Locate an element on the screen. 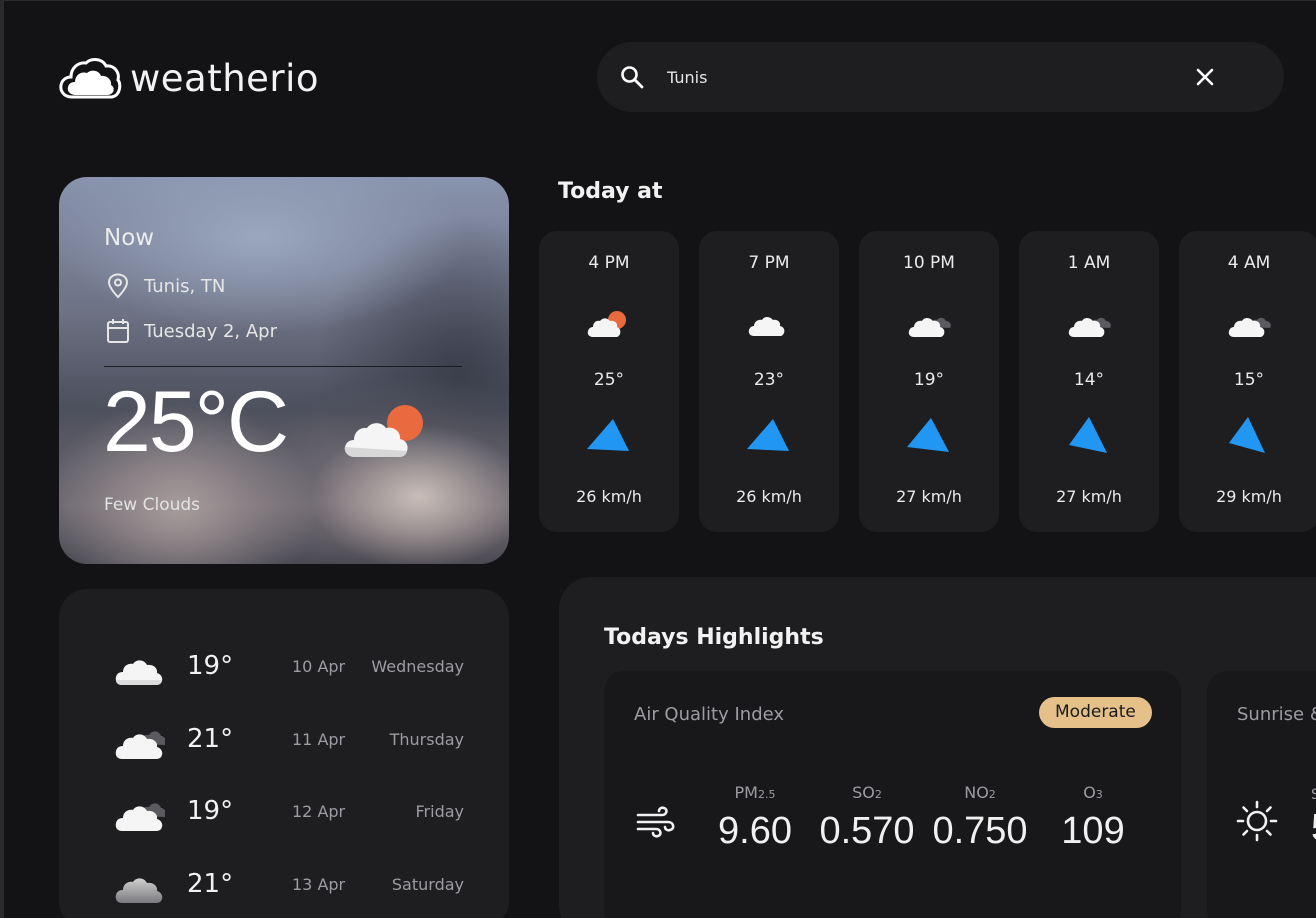 This screenshot has width=1316, height=918. hour-temperature: 25° is located at coordinates (609, 380).